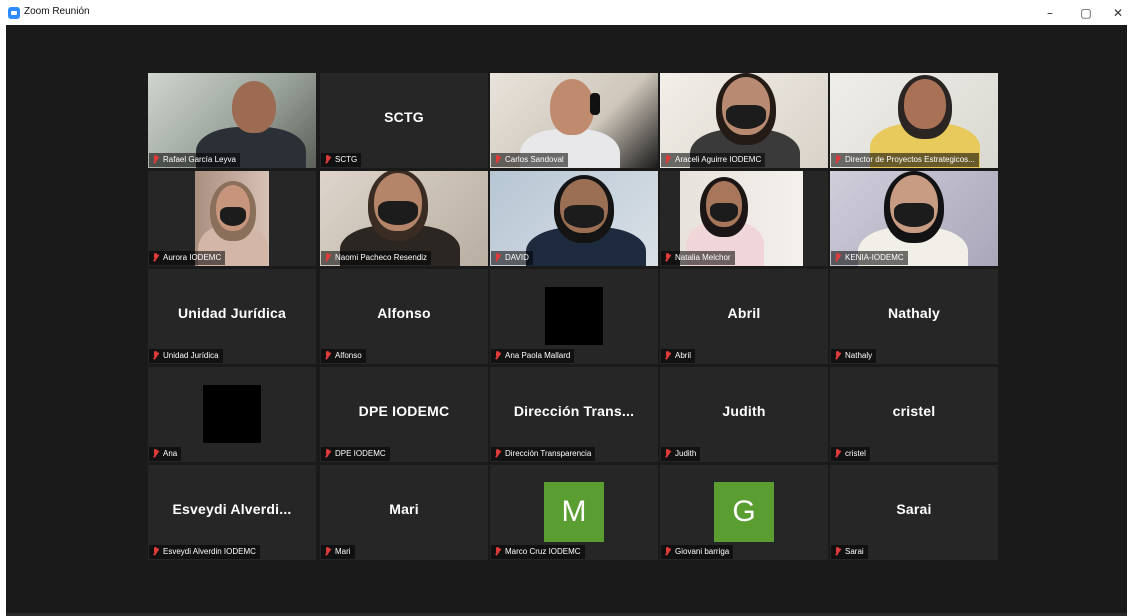 The height and width of the screenshot is (616, 1133). Describe the element at coordinates (595, 104) in the screenshot. I see `headphones` at that location.